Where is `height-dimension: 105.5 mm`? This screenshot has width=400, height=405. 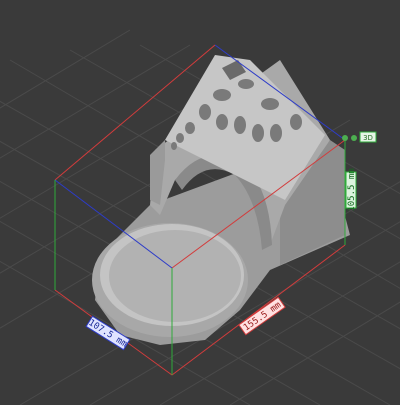
height-dimension: 105.5 mm is located at coordinates (351, 190).